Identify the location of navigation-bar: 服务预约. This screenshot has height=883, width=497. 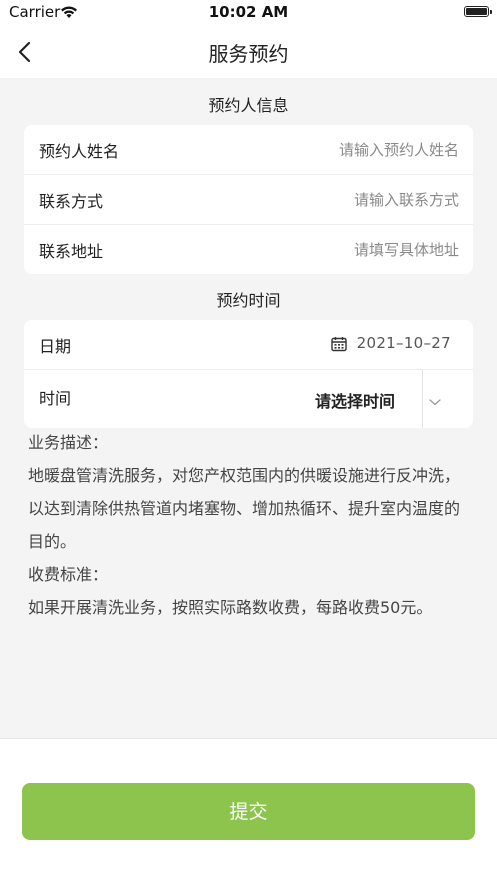
(248, 52).